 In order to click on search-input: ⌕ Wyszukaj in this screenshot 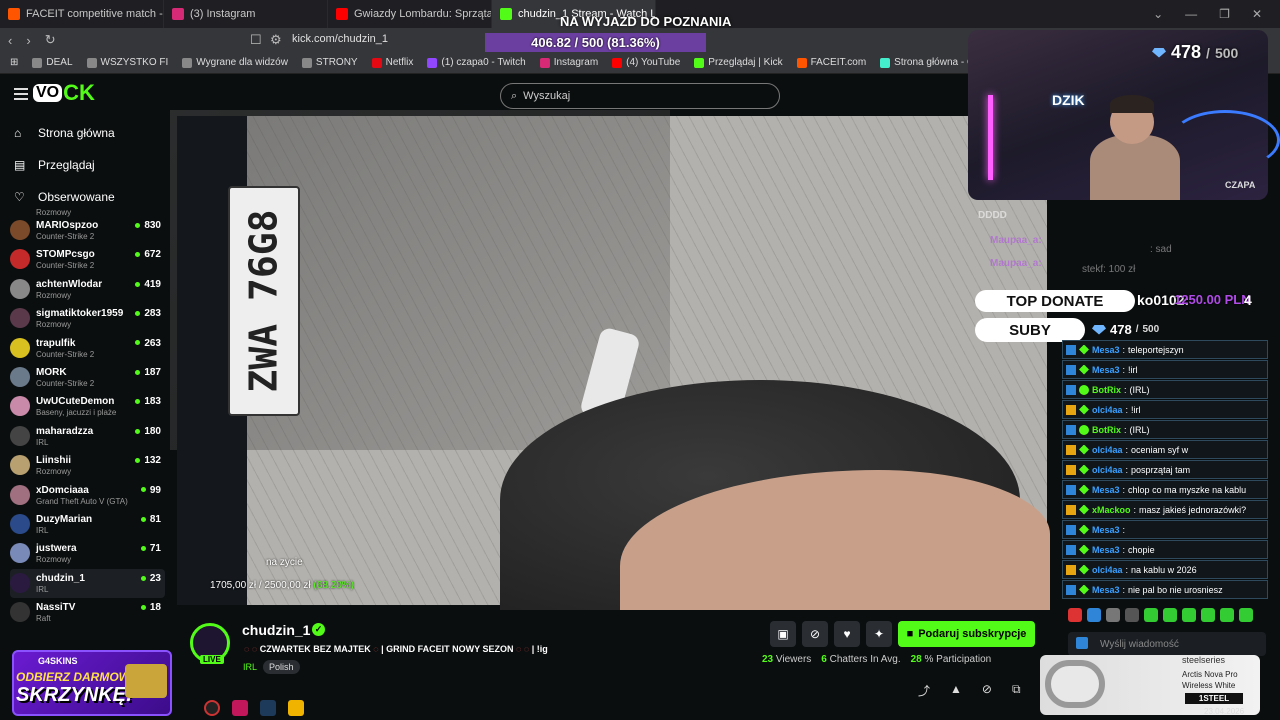, I will do `click(640, 96)`.